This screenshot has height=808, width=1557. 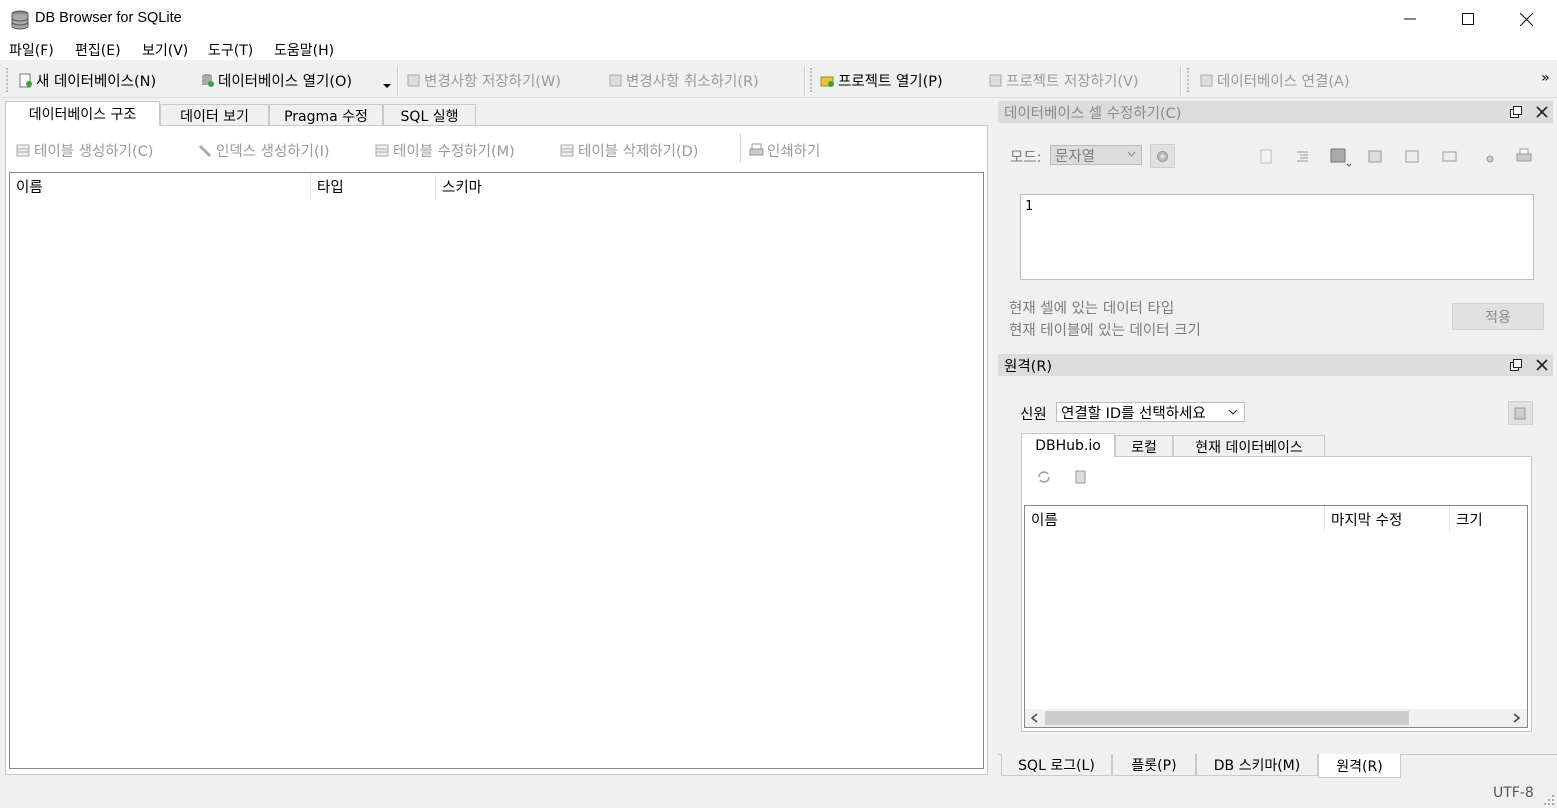 I want to click on tab-dbhub: DBHub.io, so click(x=1068, y=445).